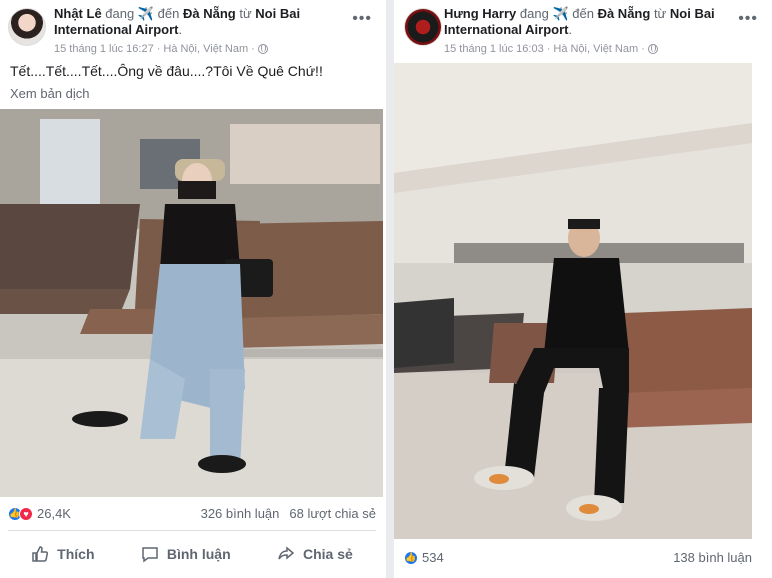 The width and height of the screenshot is (772, 578). I want to click on share-icon, so click(286, 553).